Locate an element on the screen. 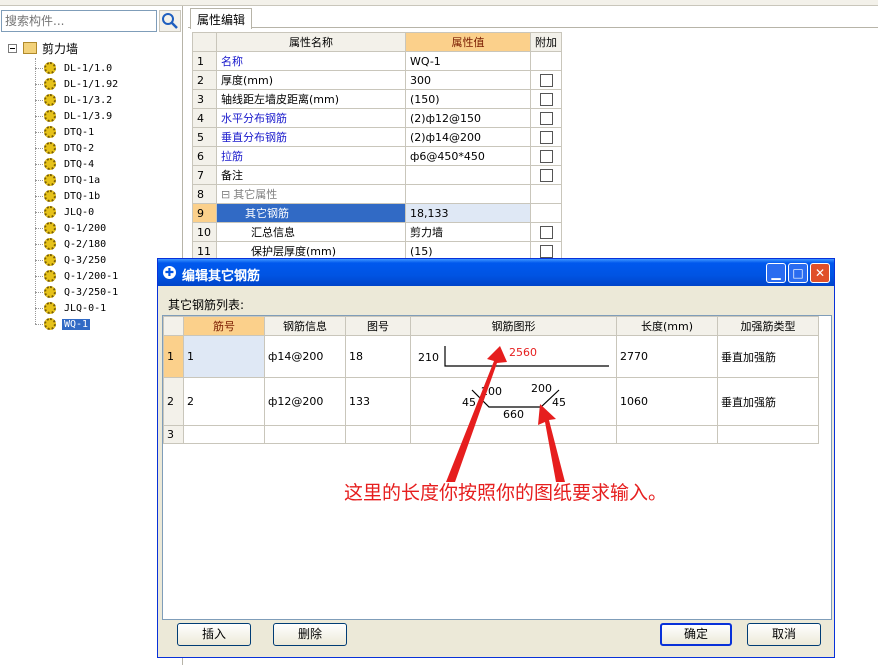 This screenshot has height=665, width=878. bar-info-cell: ф12@200 is located at coordinates (305, 401).